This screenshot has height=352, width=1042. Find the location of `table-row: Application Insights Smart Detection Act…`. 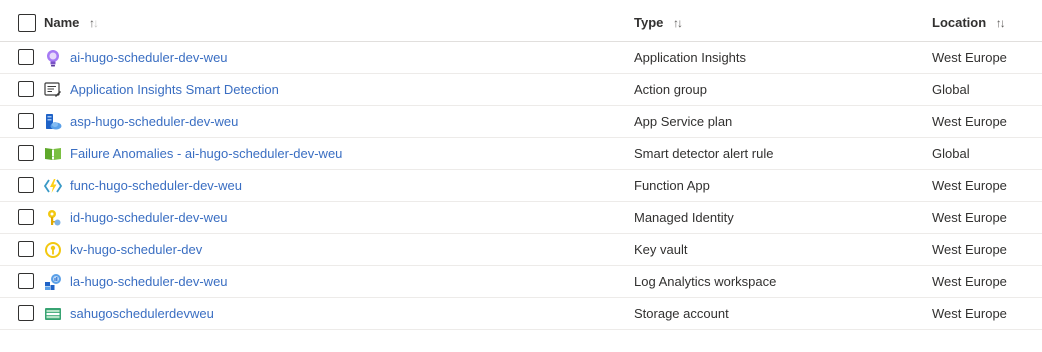

table-row: Application Insights Smart Detection Act… is located at coordinates (521, 90).